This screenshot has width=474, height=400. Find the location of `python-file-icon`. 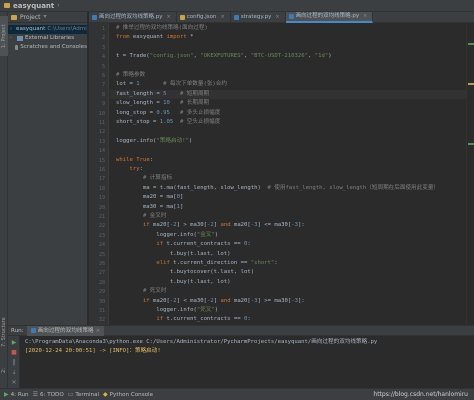

python-file-icon is located at coordinates (94, 17).